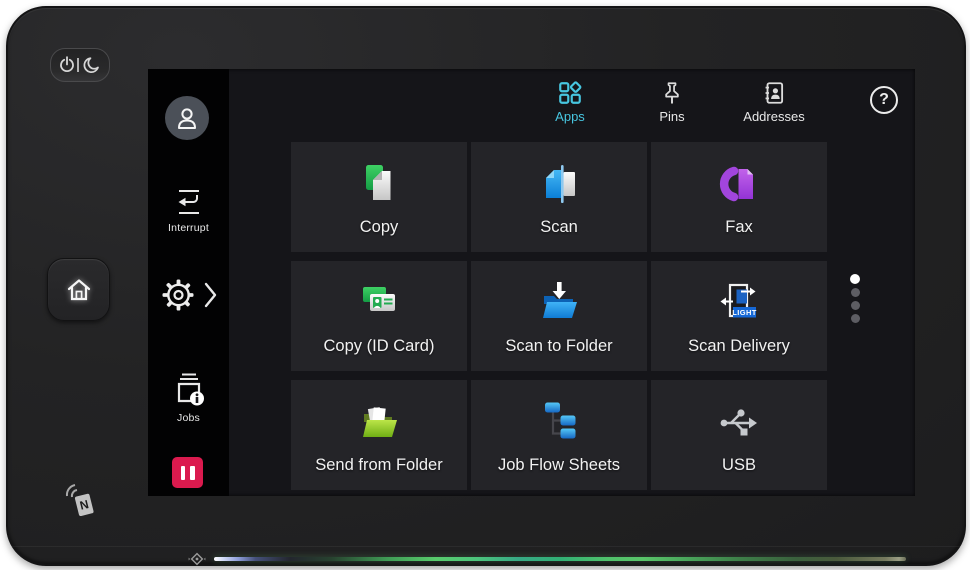  I want to click on pause-button, so click(187, 472).